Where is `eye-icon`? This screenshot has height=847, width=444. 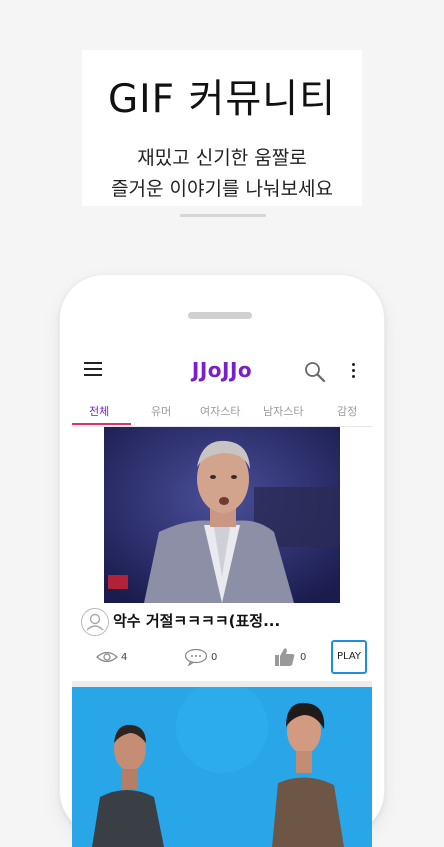
eye-icon is located at coordinates (107, 657).